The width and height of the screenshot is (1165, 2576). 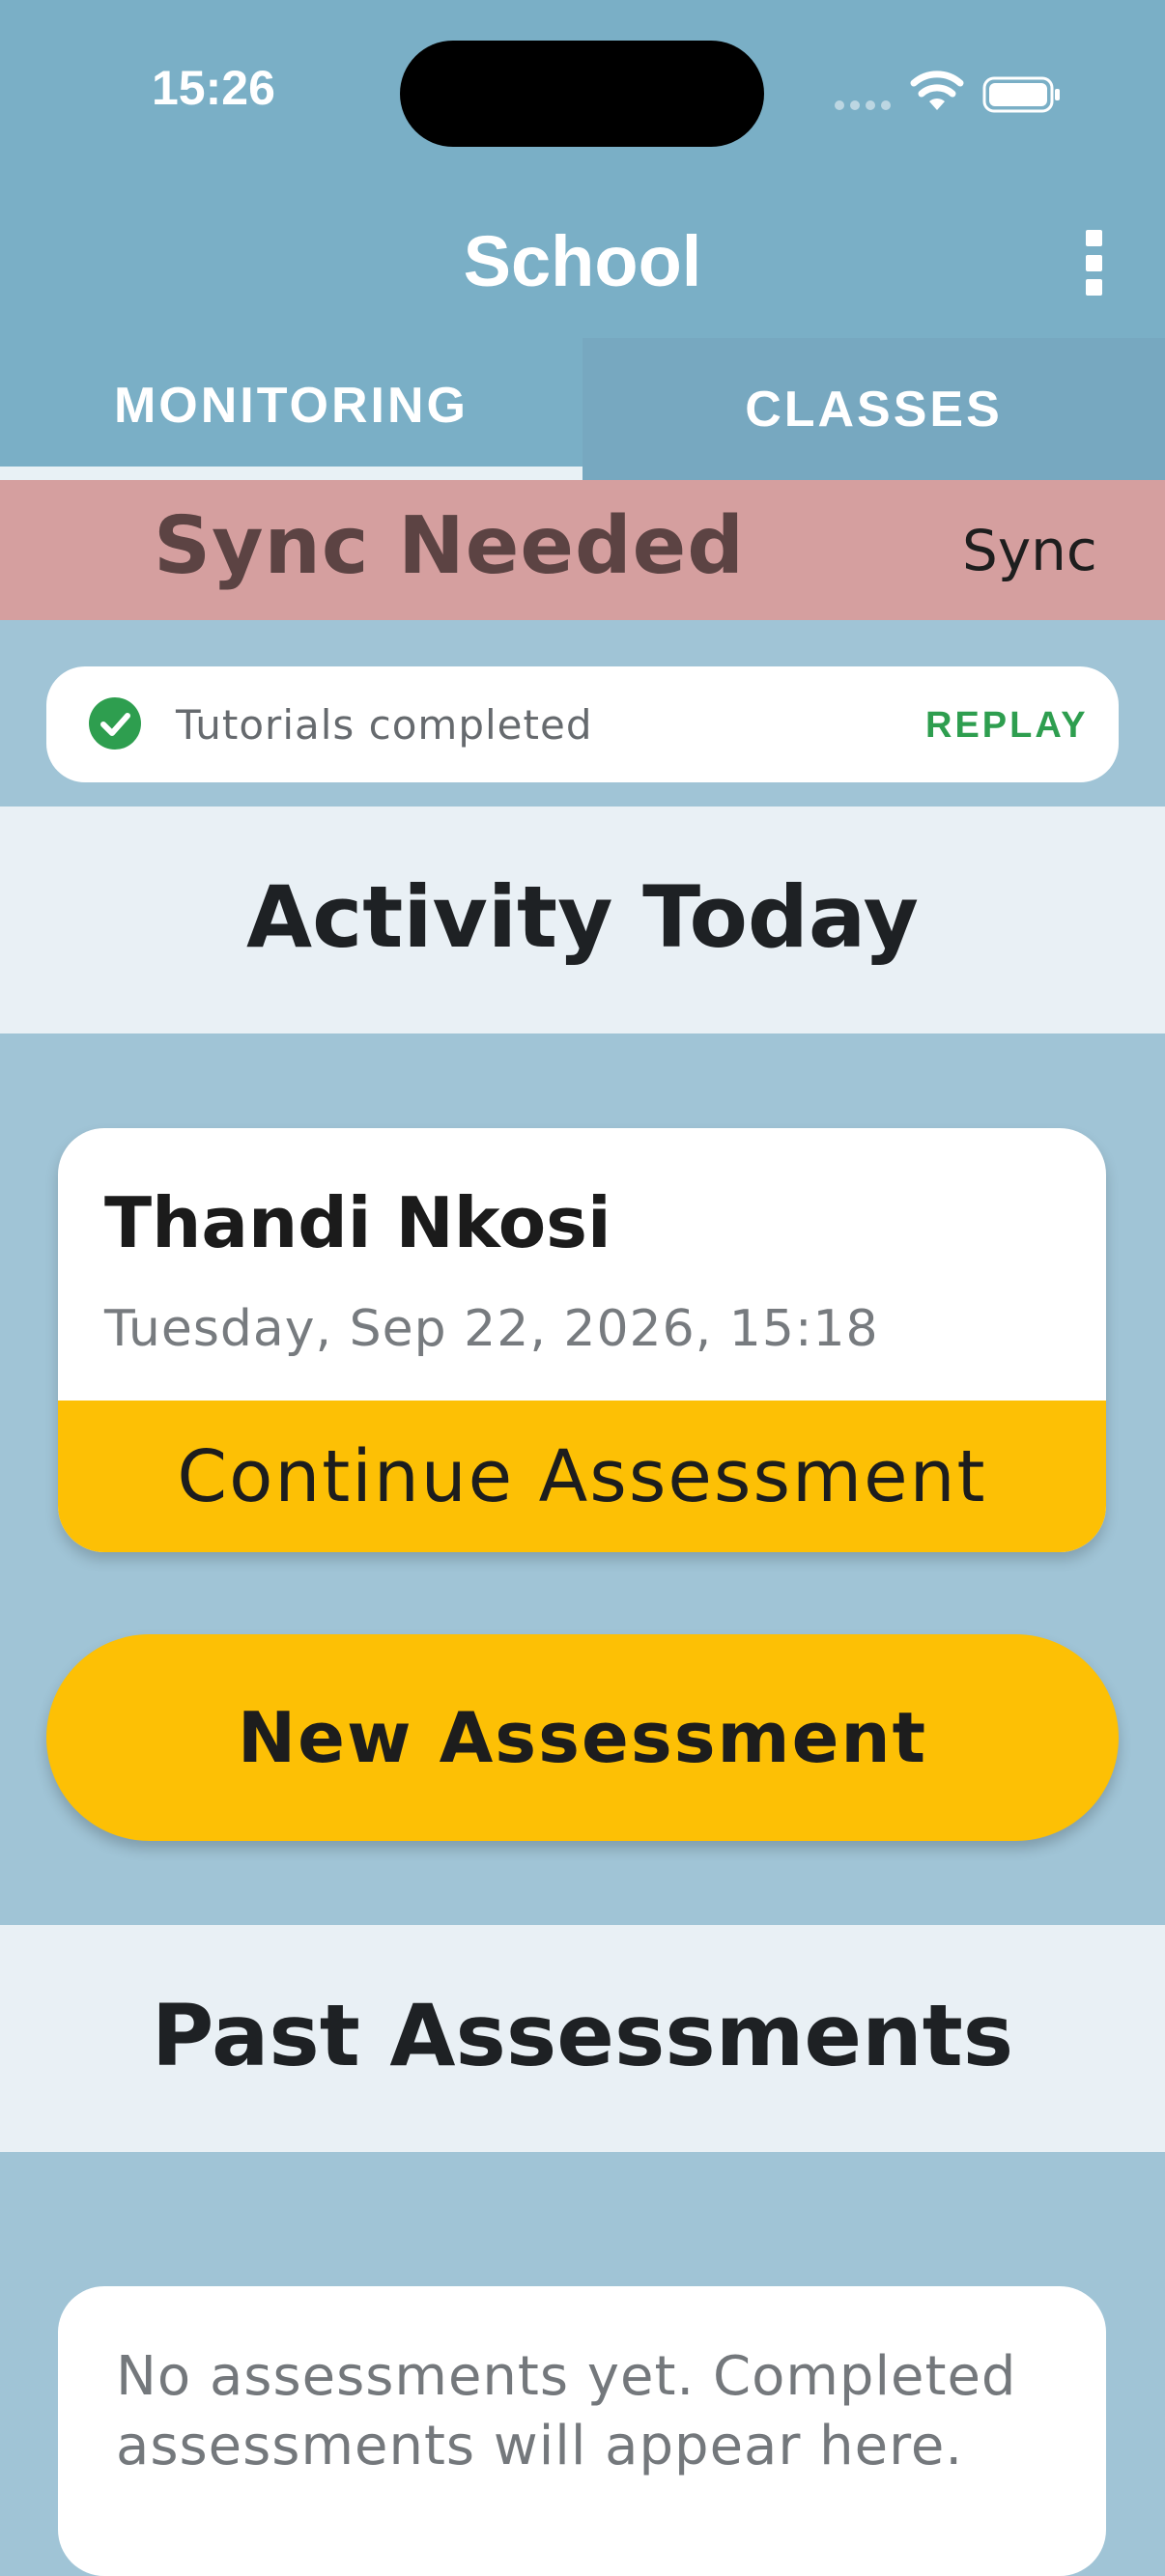 What do you see at coordinates (291, 473) in the screenshot?
I see `tab-selected-indicator` at bounding box center [291, 473].